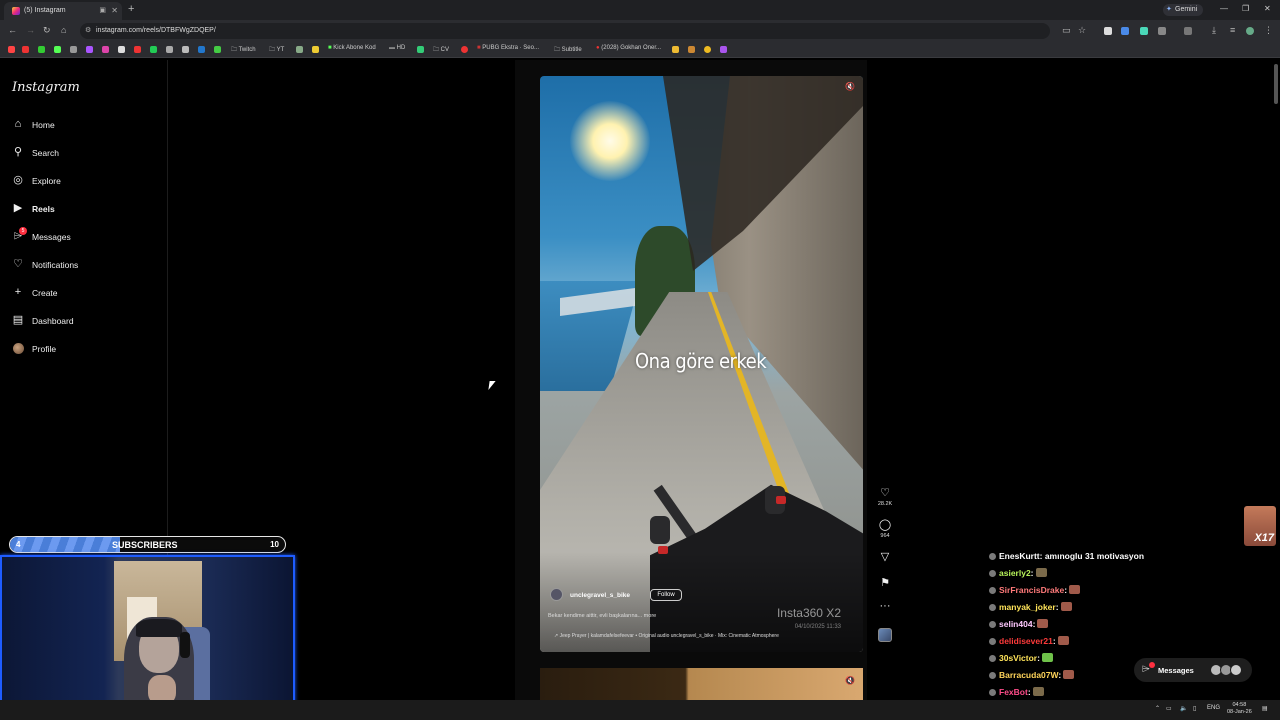  Describe the element at coordinates (57, 49) in the screenshot. I see `kick-icon` at that location.